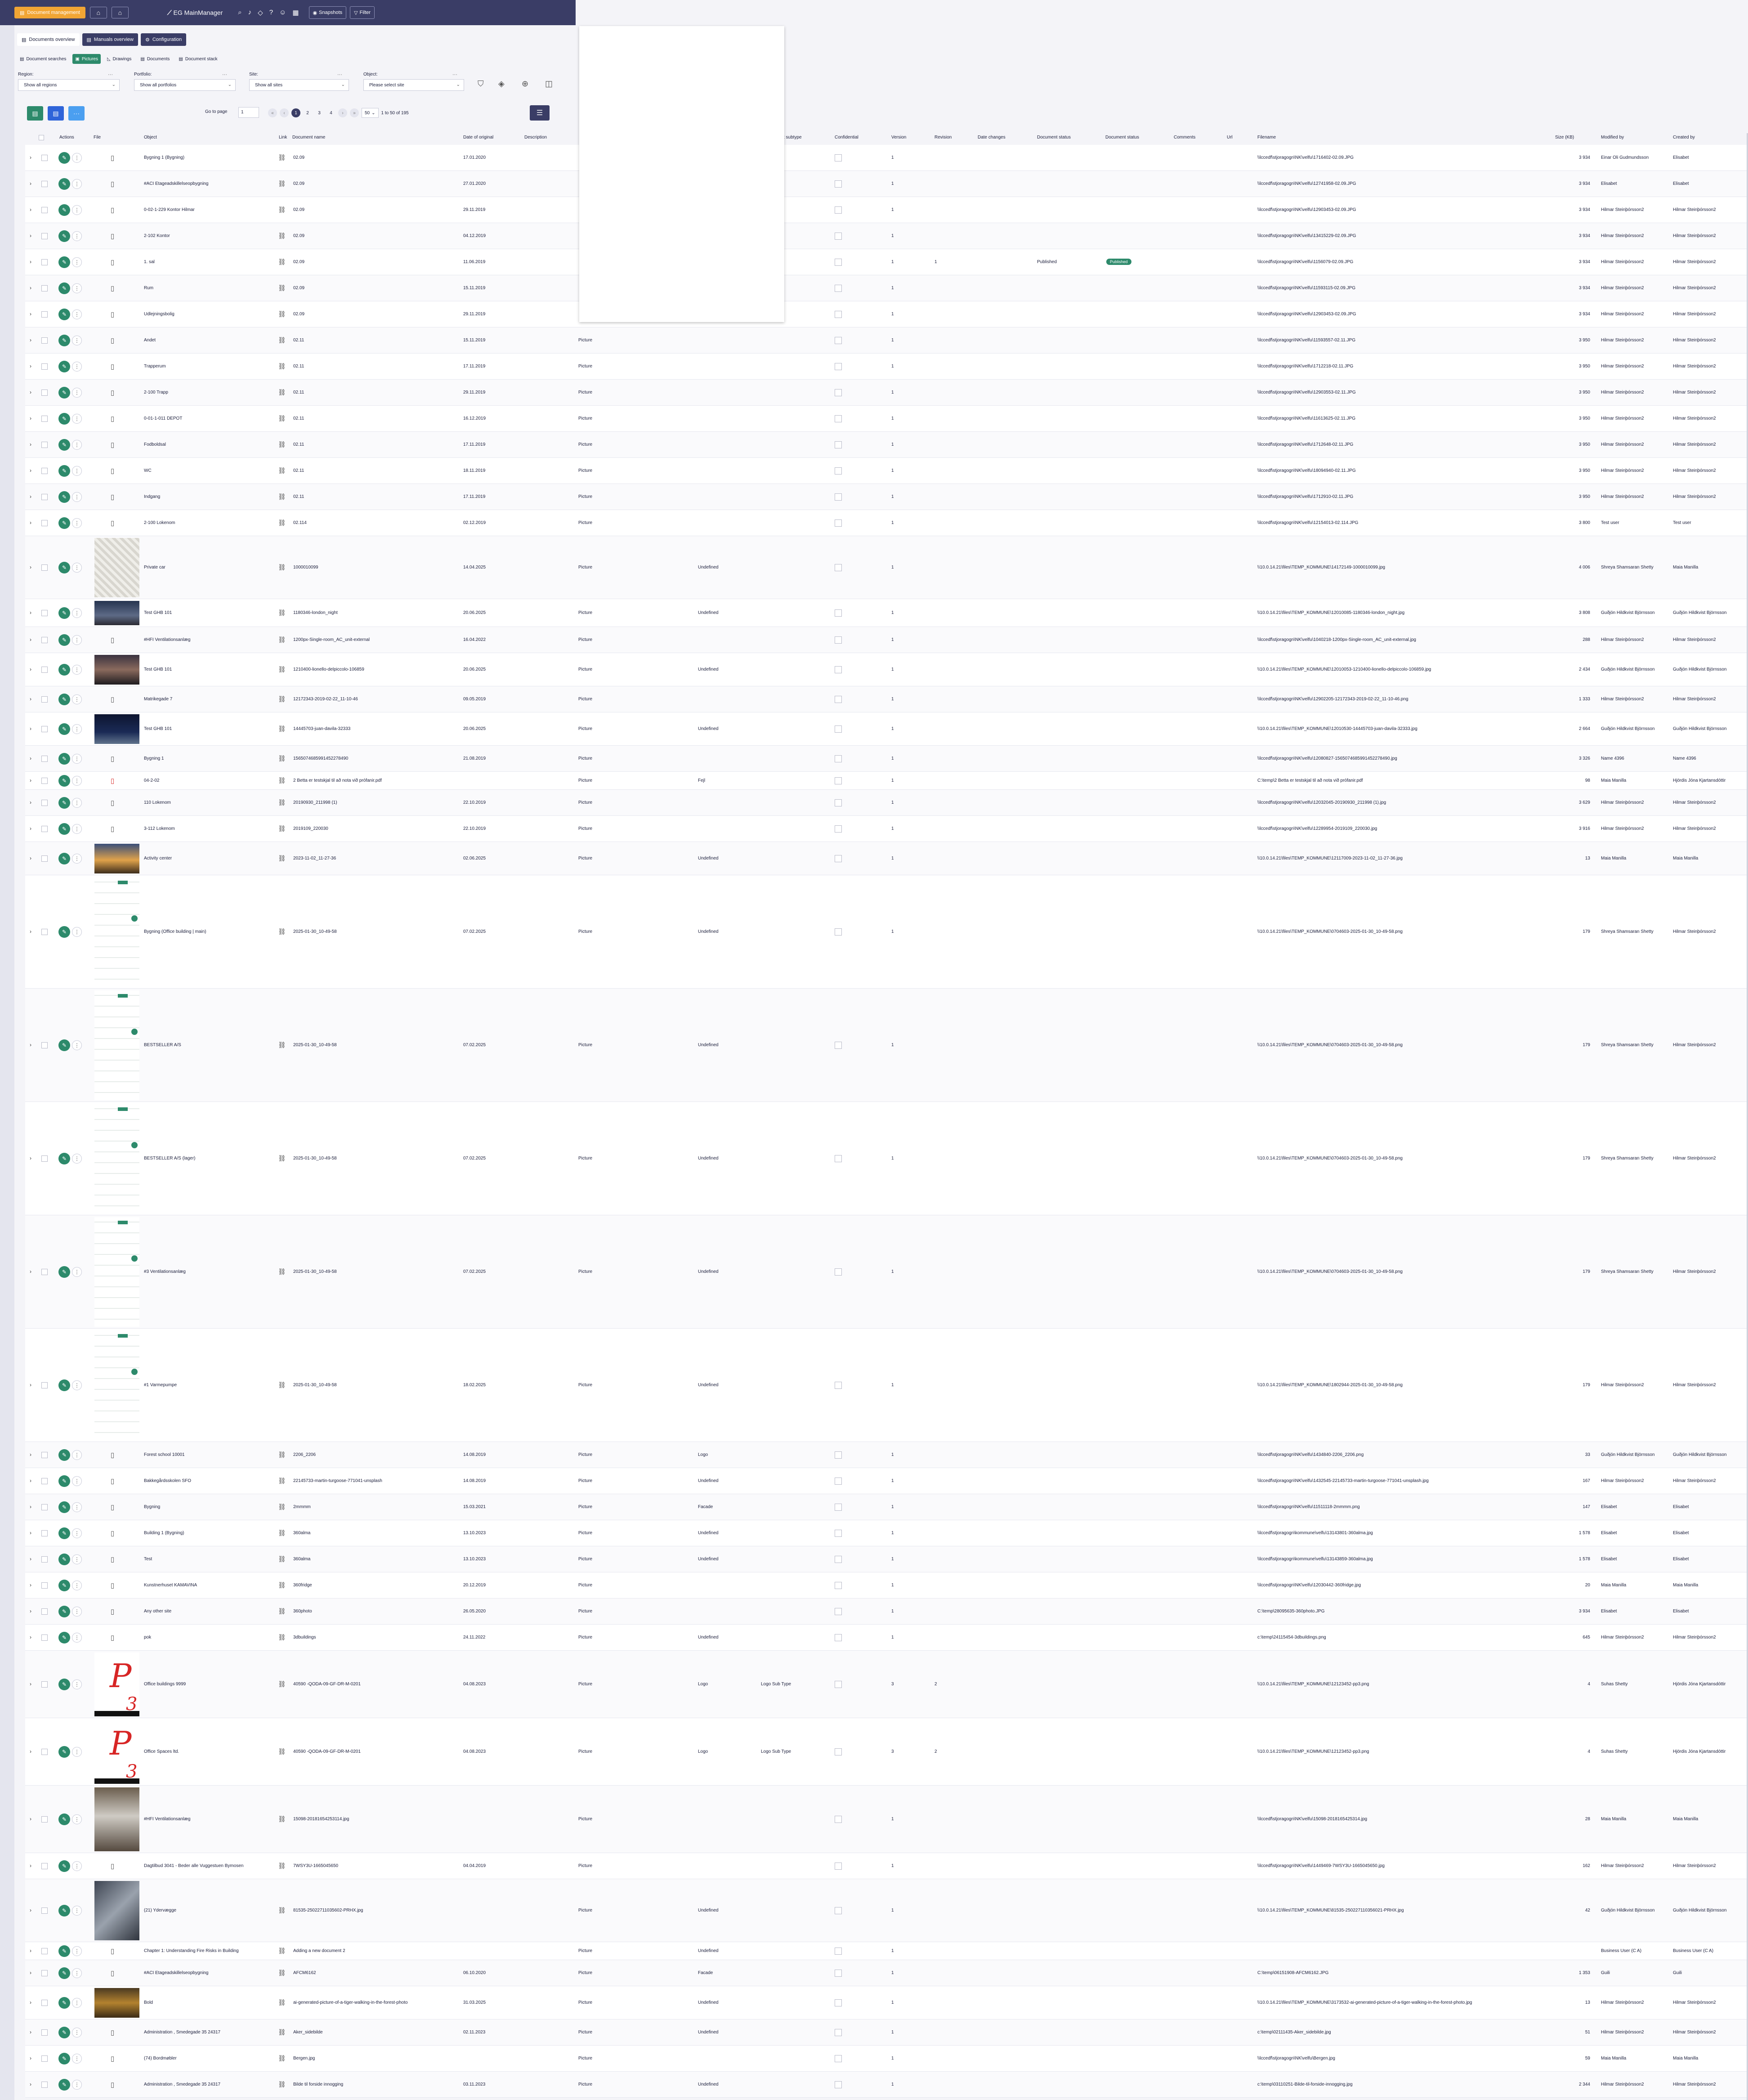 The image size is (1748, 2100). I want to click on last-page-icon: », so click(354, 112).